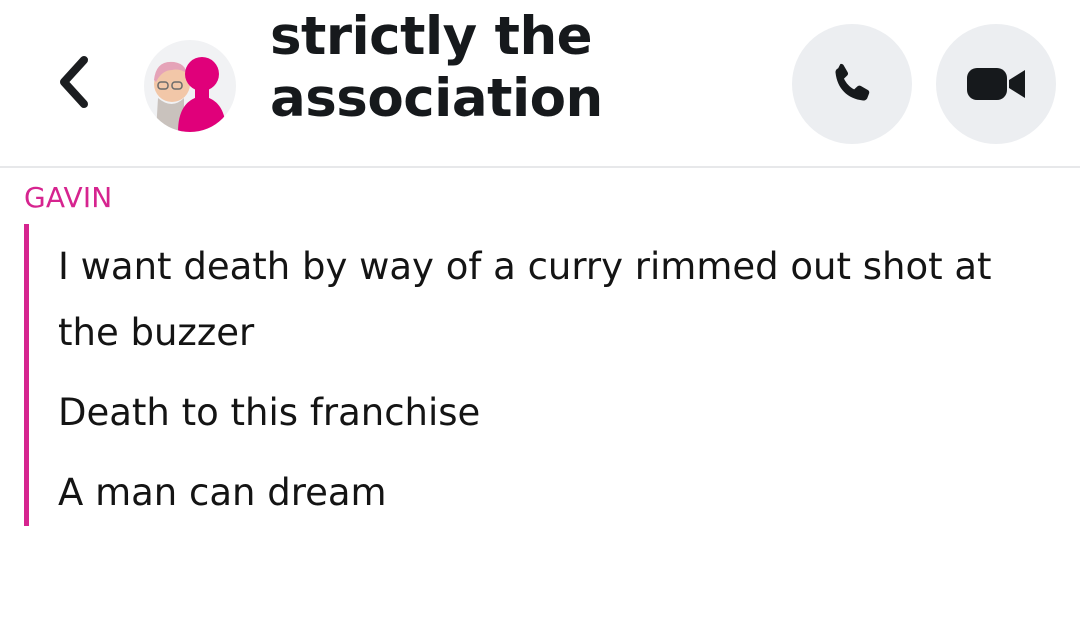 The height and width of the screenshot is (641, 1080). I want to click on video-camera-icon, so click(996, 84).